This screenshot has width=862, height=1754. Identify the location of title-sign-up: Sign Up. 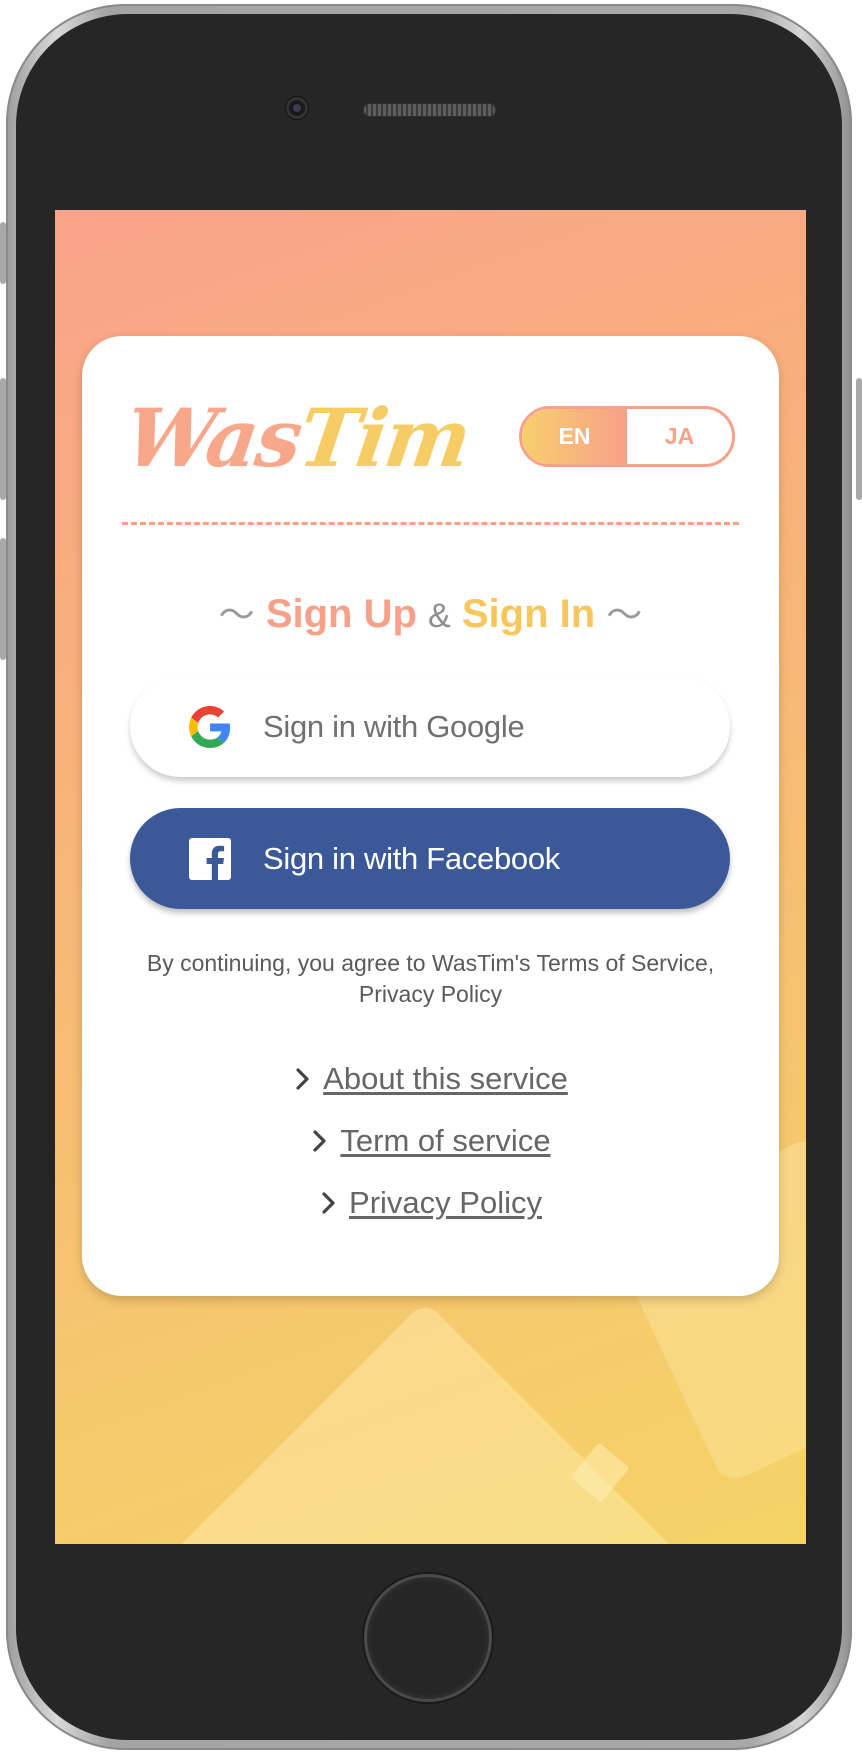
(341, 614).